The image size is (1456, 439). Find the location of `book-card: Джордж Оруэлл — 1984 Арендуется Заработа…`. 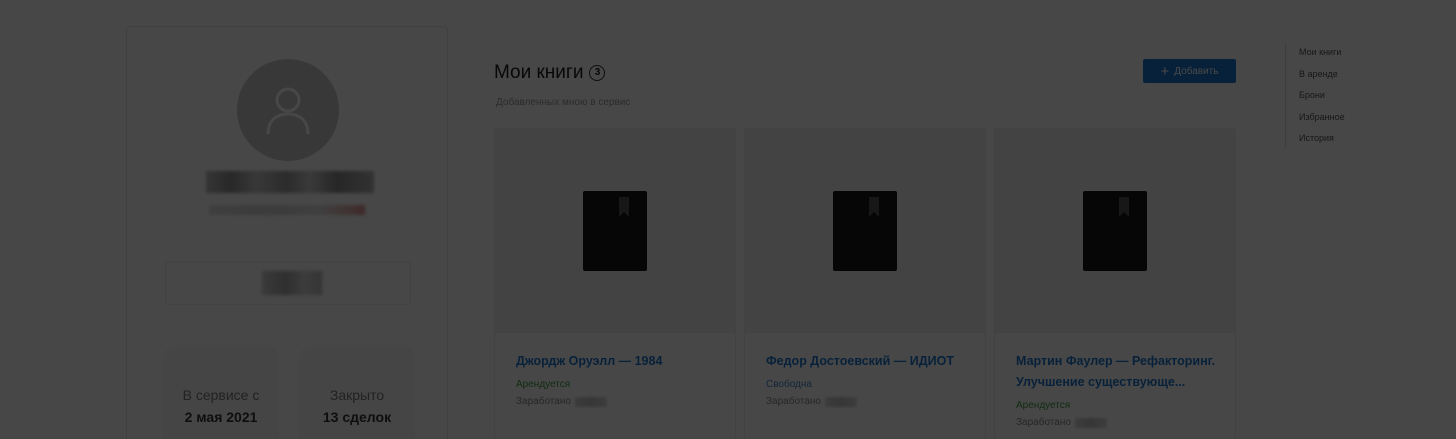

book-card: Джордж Оруэлл — 1984 Арендуется Заработа… is located at coordinates (615, 283).